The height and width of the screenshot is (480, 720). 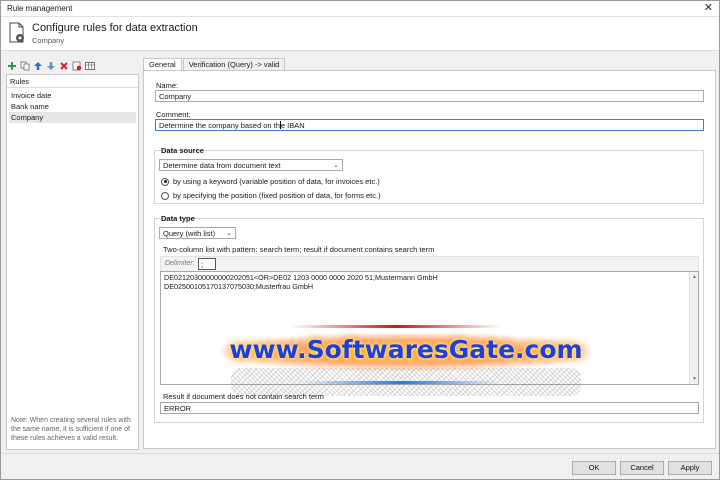 I want to click on close-icon: ✕, so click(x=708, y=8).